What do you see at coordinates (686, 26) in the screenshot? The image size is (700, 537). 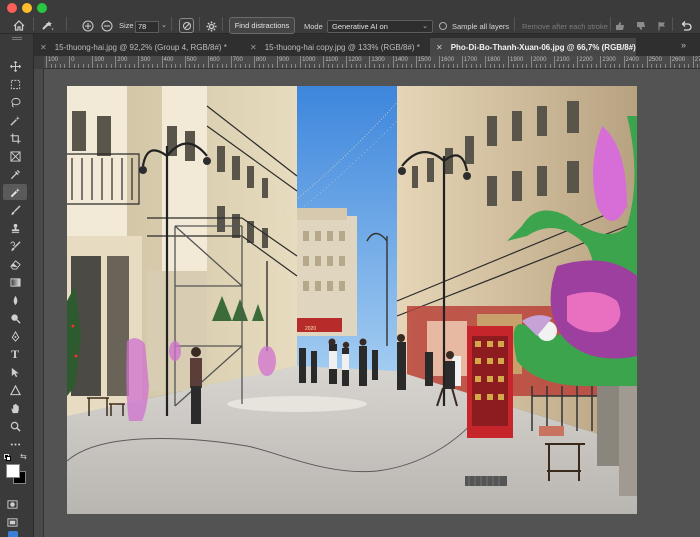 I see `reset-undo-icon` at bounding box center [686, 26].